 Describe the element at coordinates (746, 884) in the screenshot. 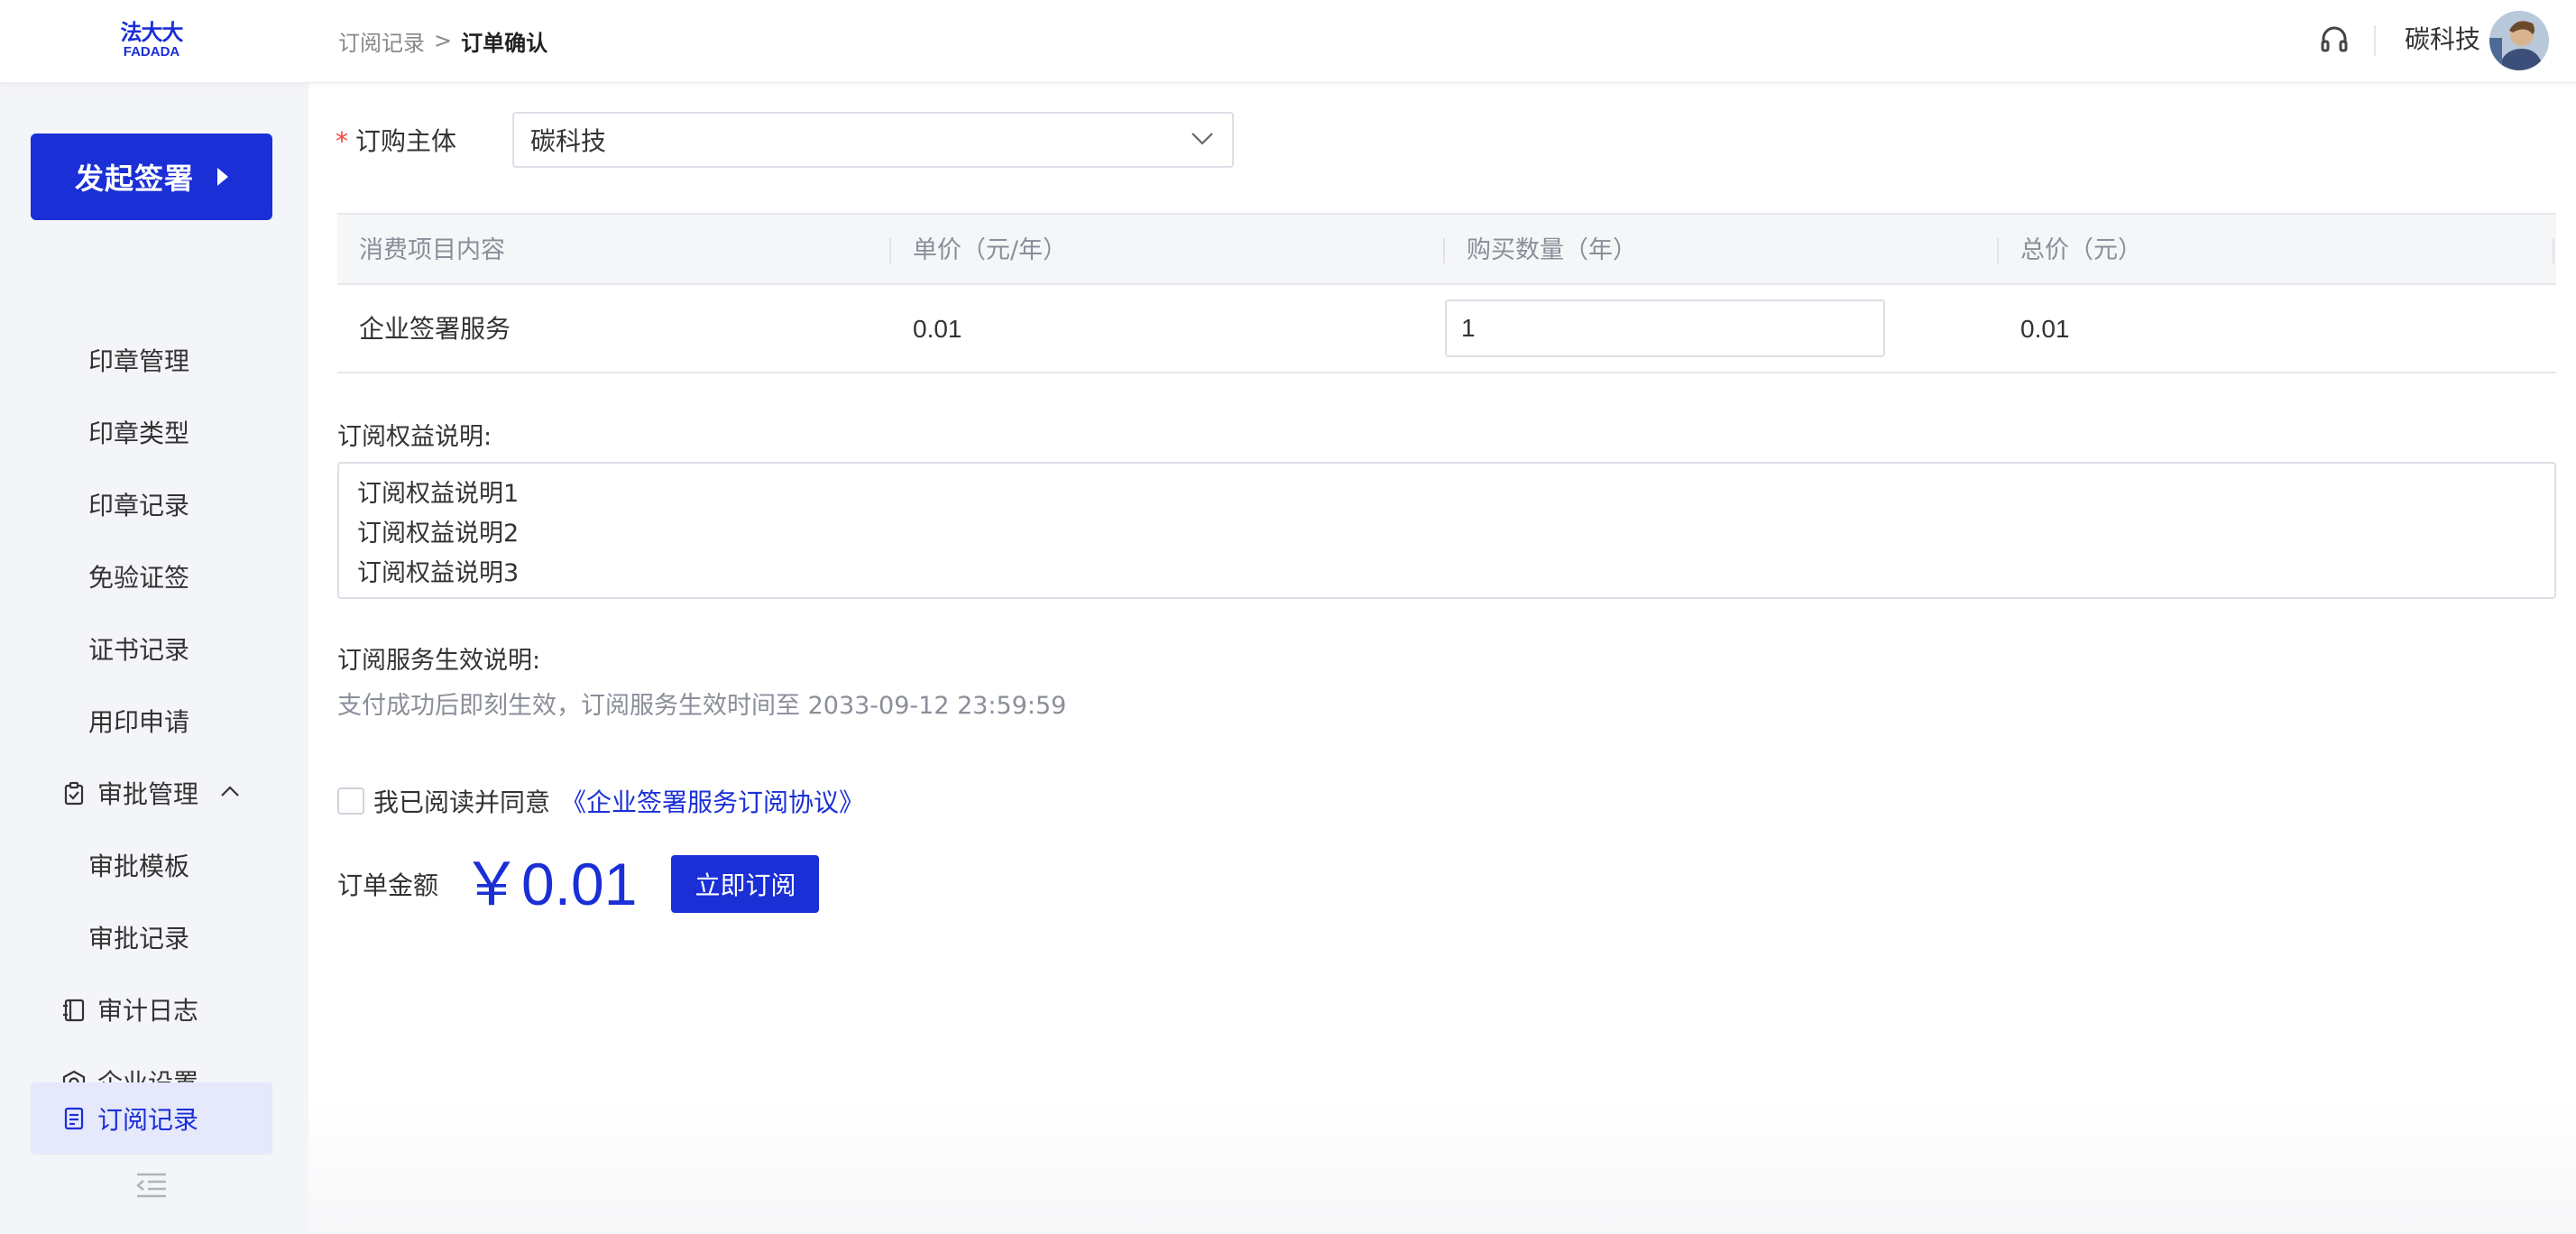

I see `subscribe-now-button: 立即订阅` at that location.